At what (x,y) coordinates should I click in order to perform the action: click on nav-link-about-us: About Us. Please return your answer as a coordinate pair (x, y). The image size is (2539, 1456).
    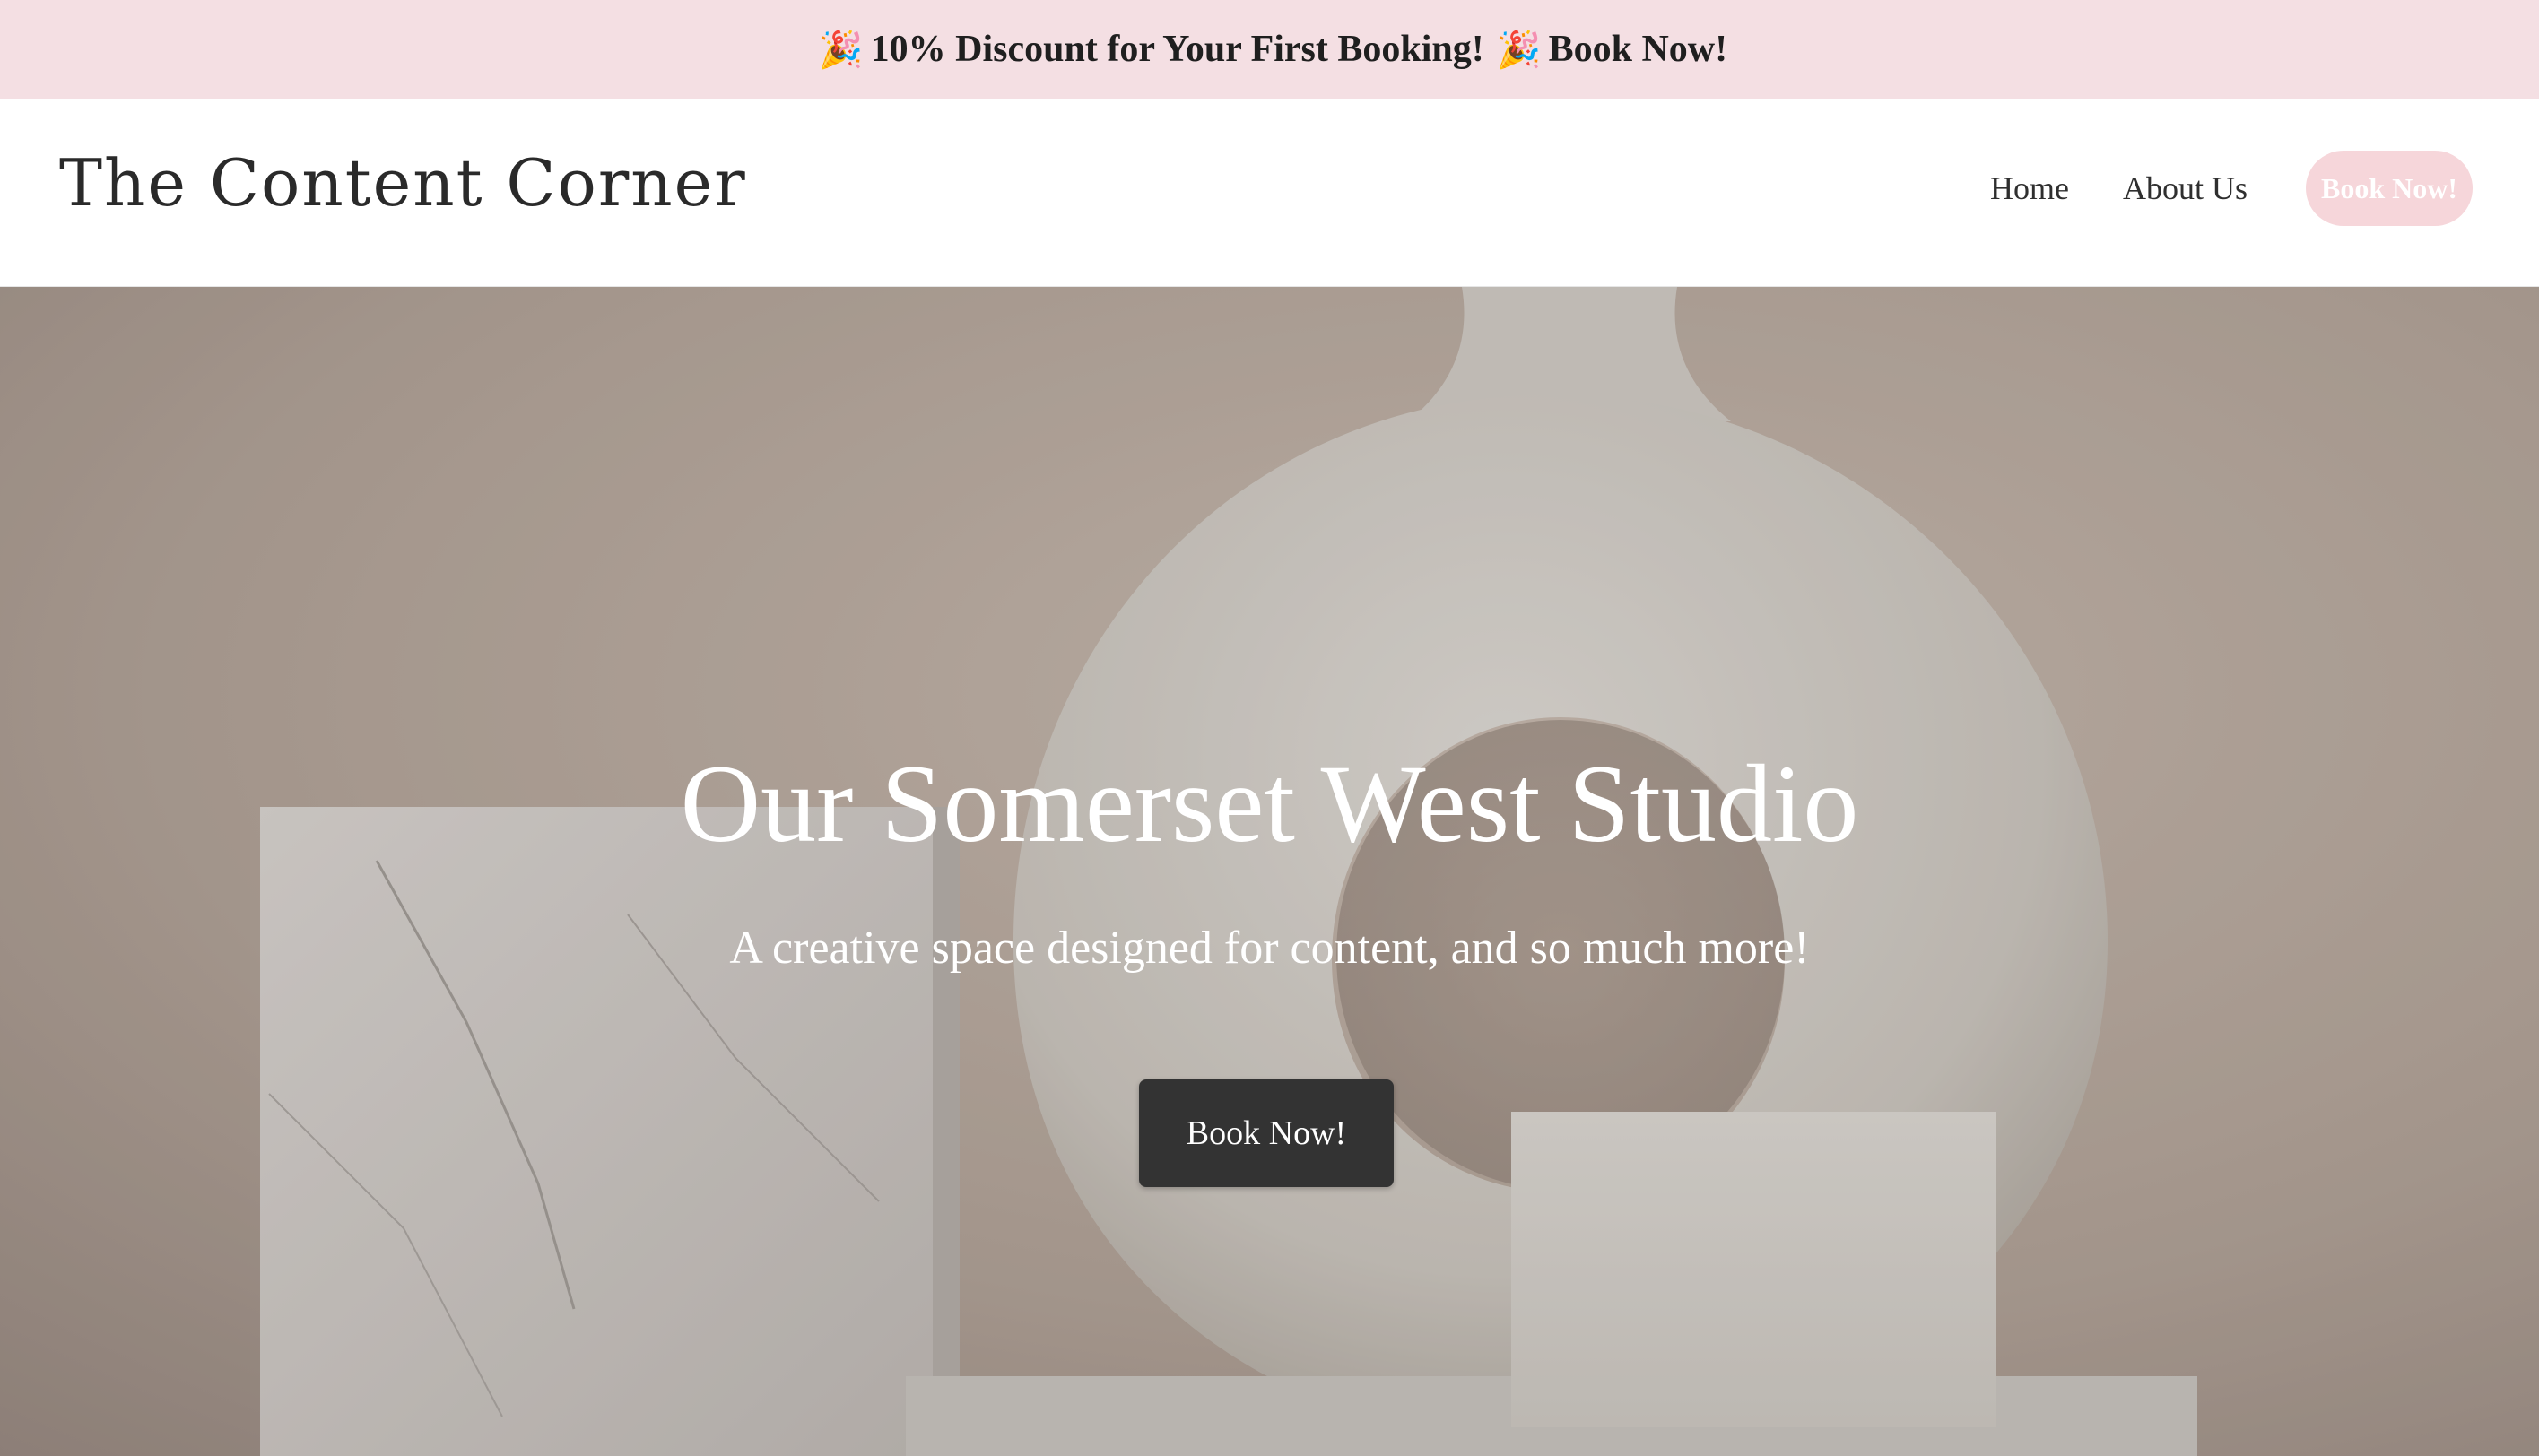
    Looking at the image, I should click on (2185, 188).